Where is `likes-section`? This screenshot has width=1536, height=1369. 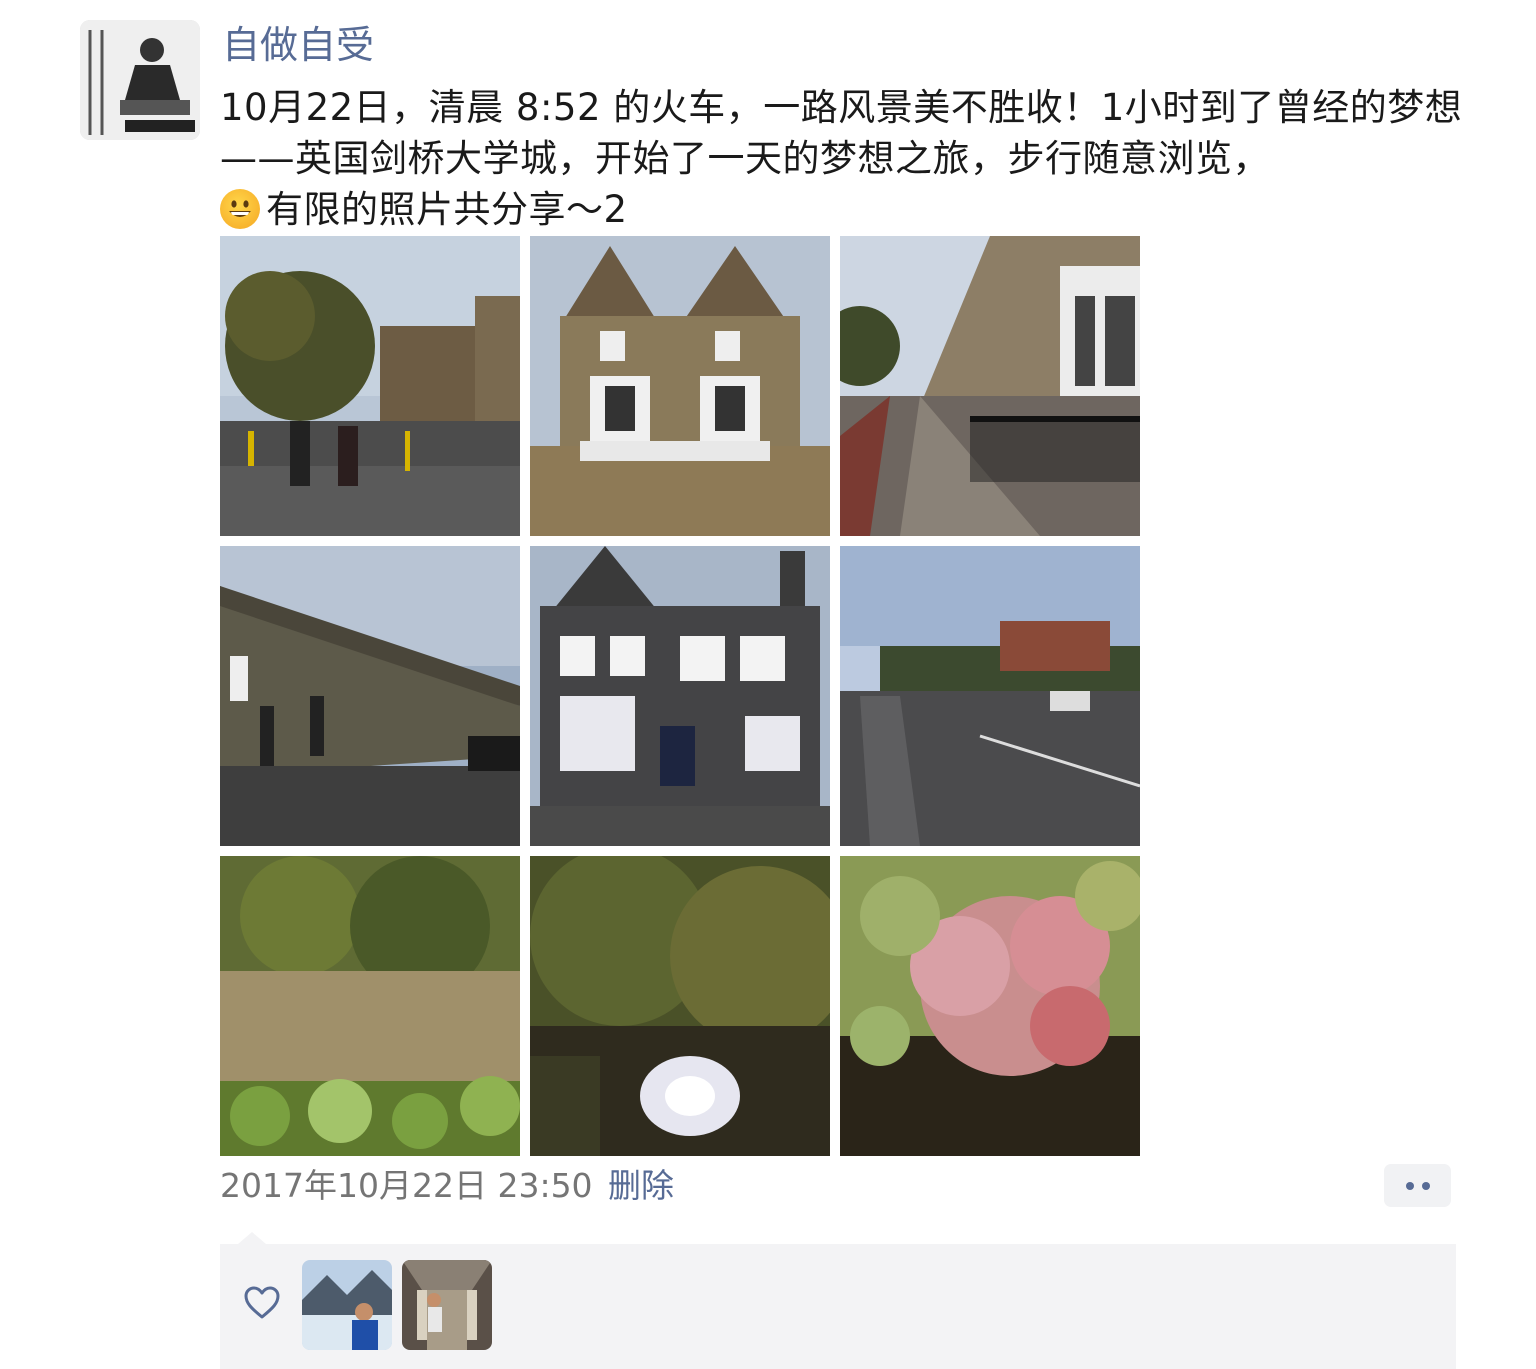
likes-section is located at coordinates (838, 1306).